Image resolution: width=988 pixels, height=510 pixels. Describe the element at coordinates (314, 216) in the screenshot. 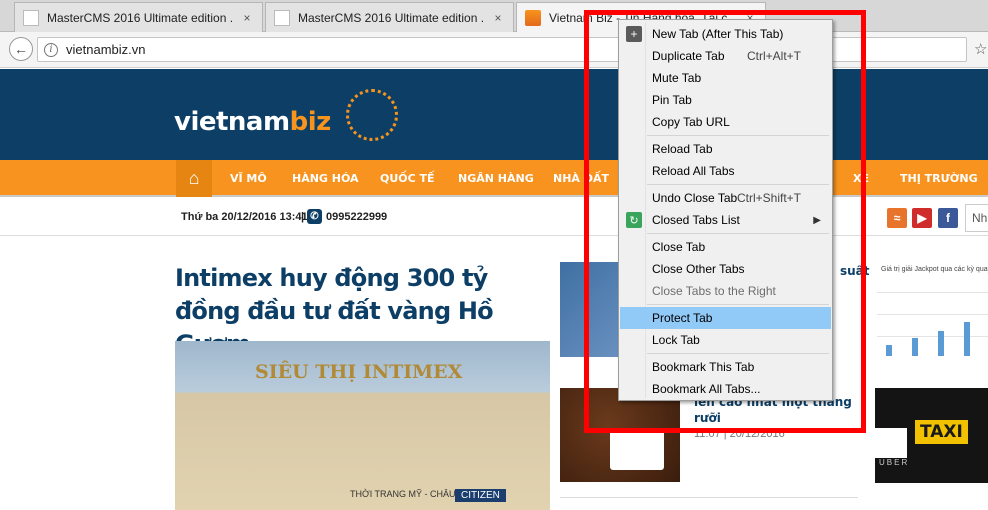

I see `phone-icon: ✆` at that location.